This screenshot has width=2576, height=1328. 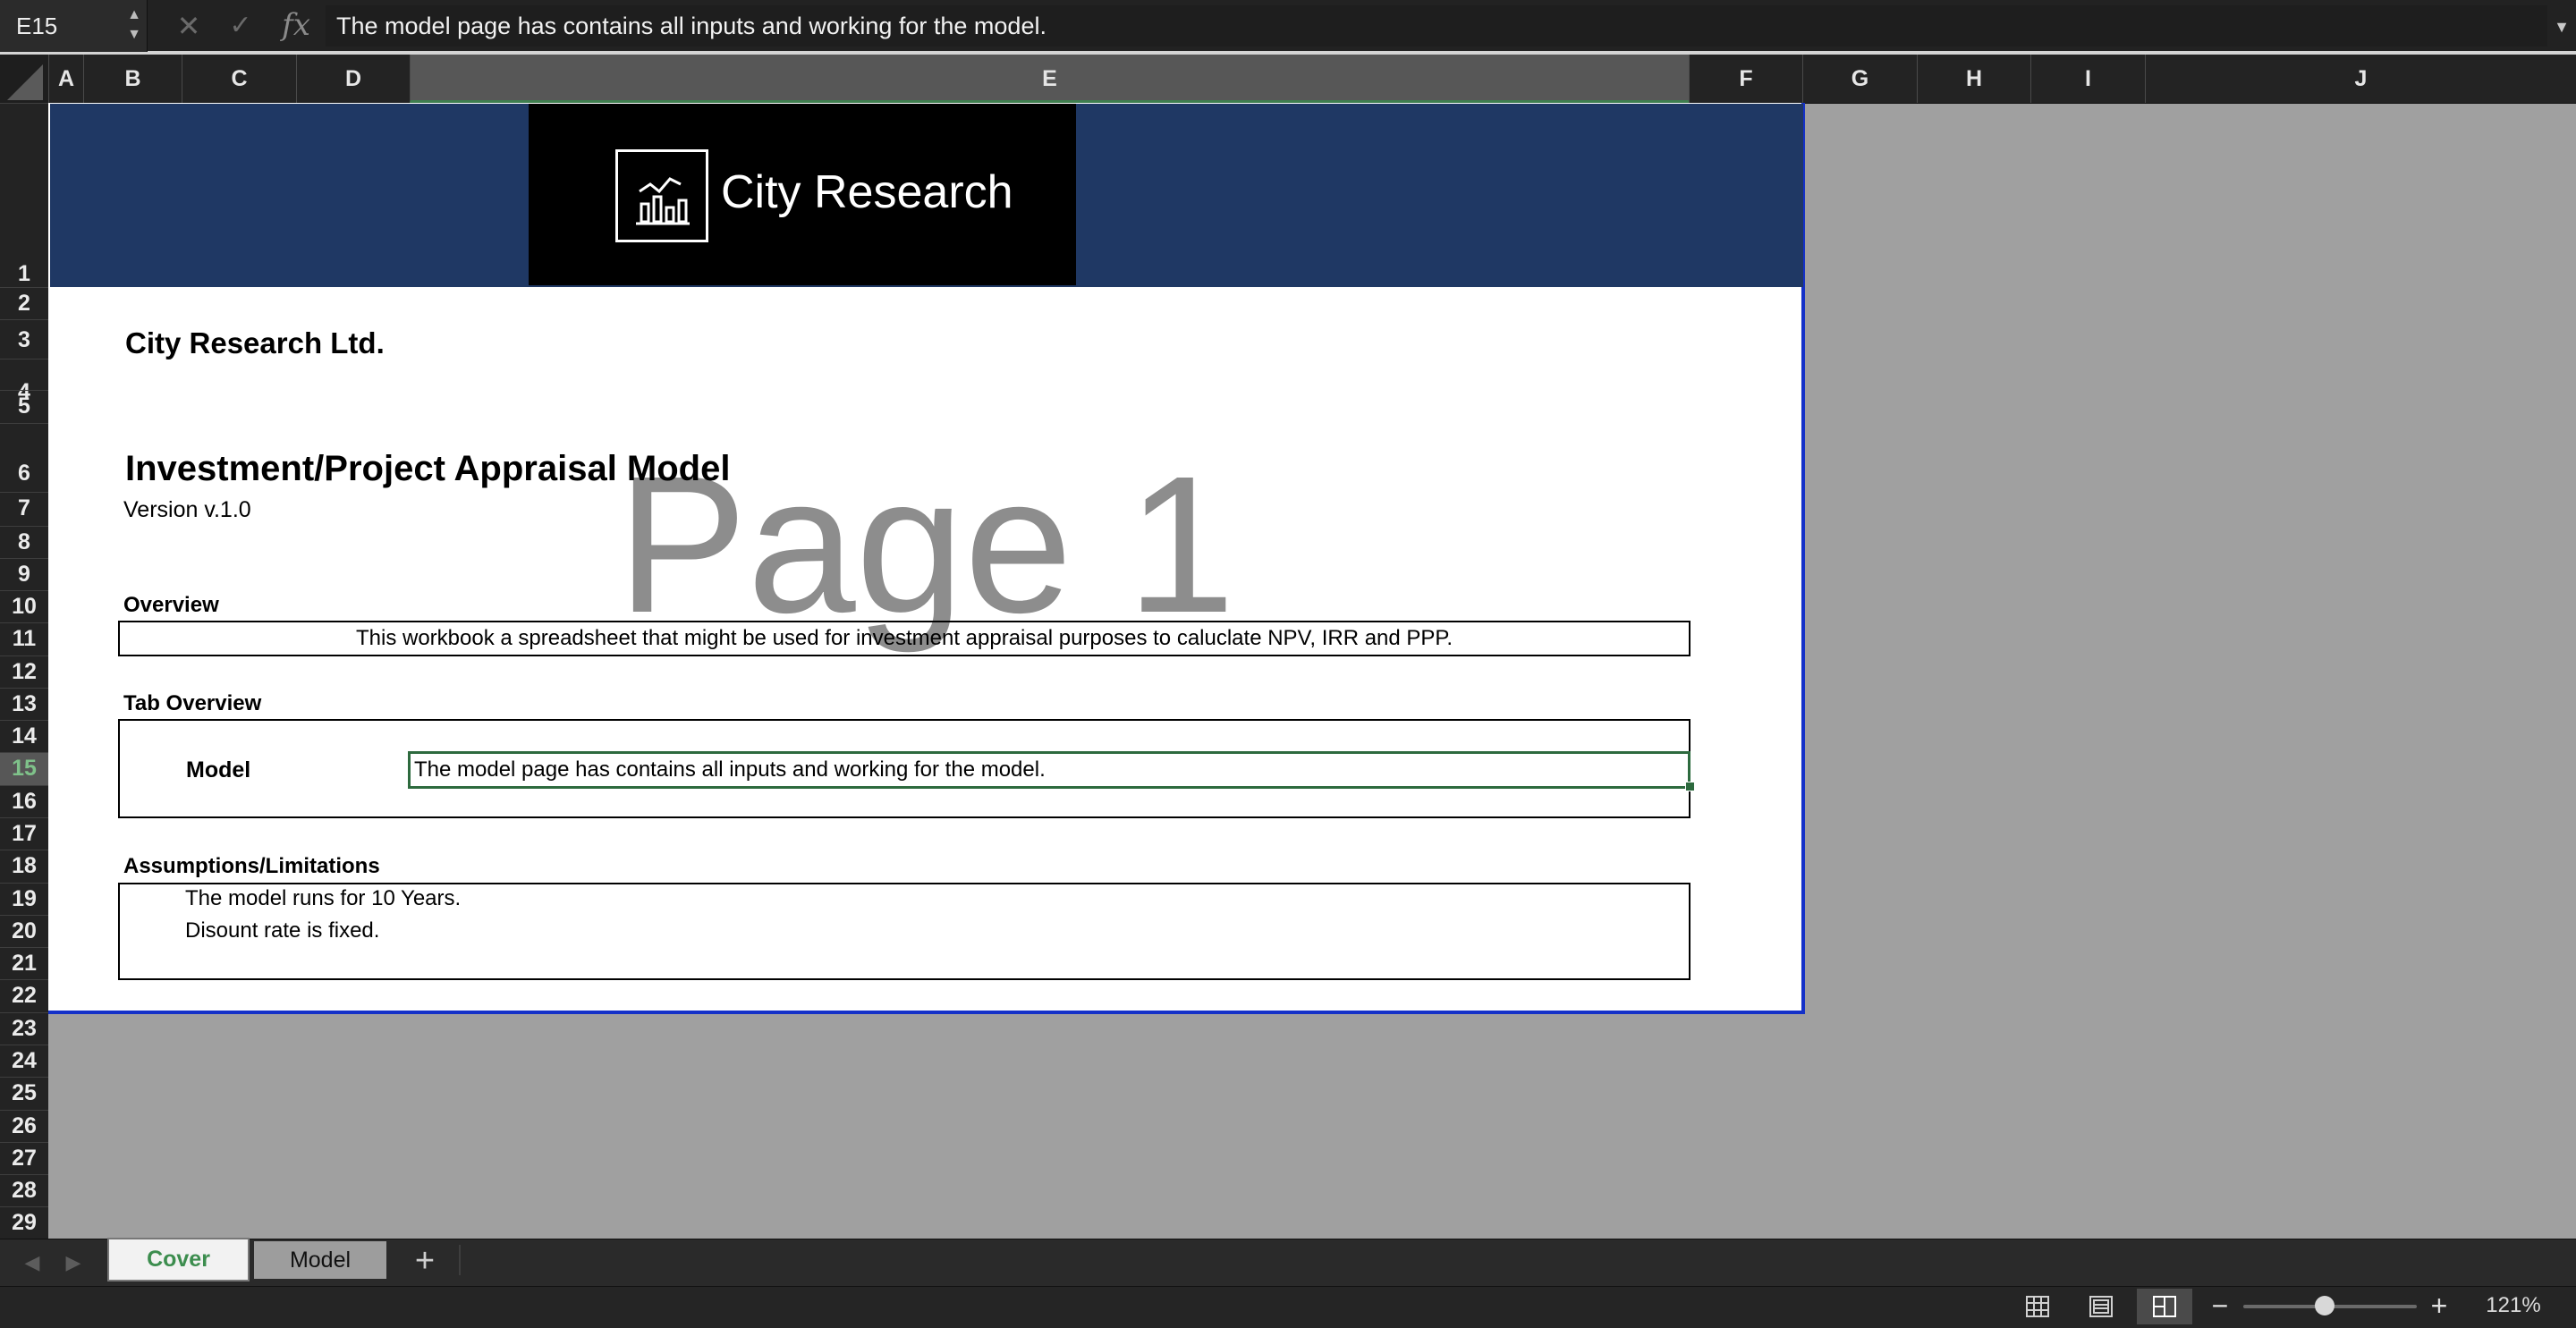 What do you see at coordinates (1973, 79) in the screenshot?
I see `column-header: H` at bounding box center [1973, 79].